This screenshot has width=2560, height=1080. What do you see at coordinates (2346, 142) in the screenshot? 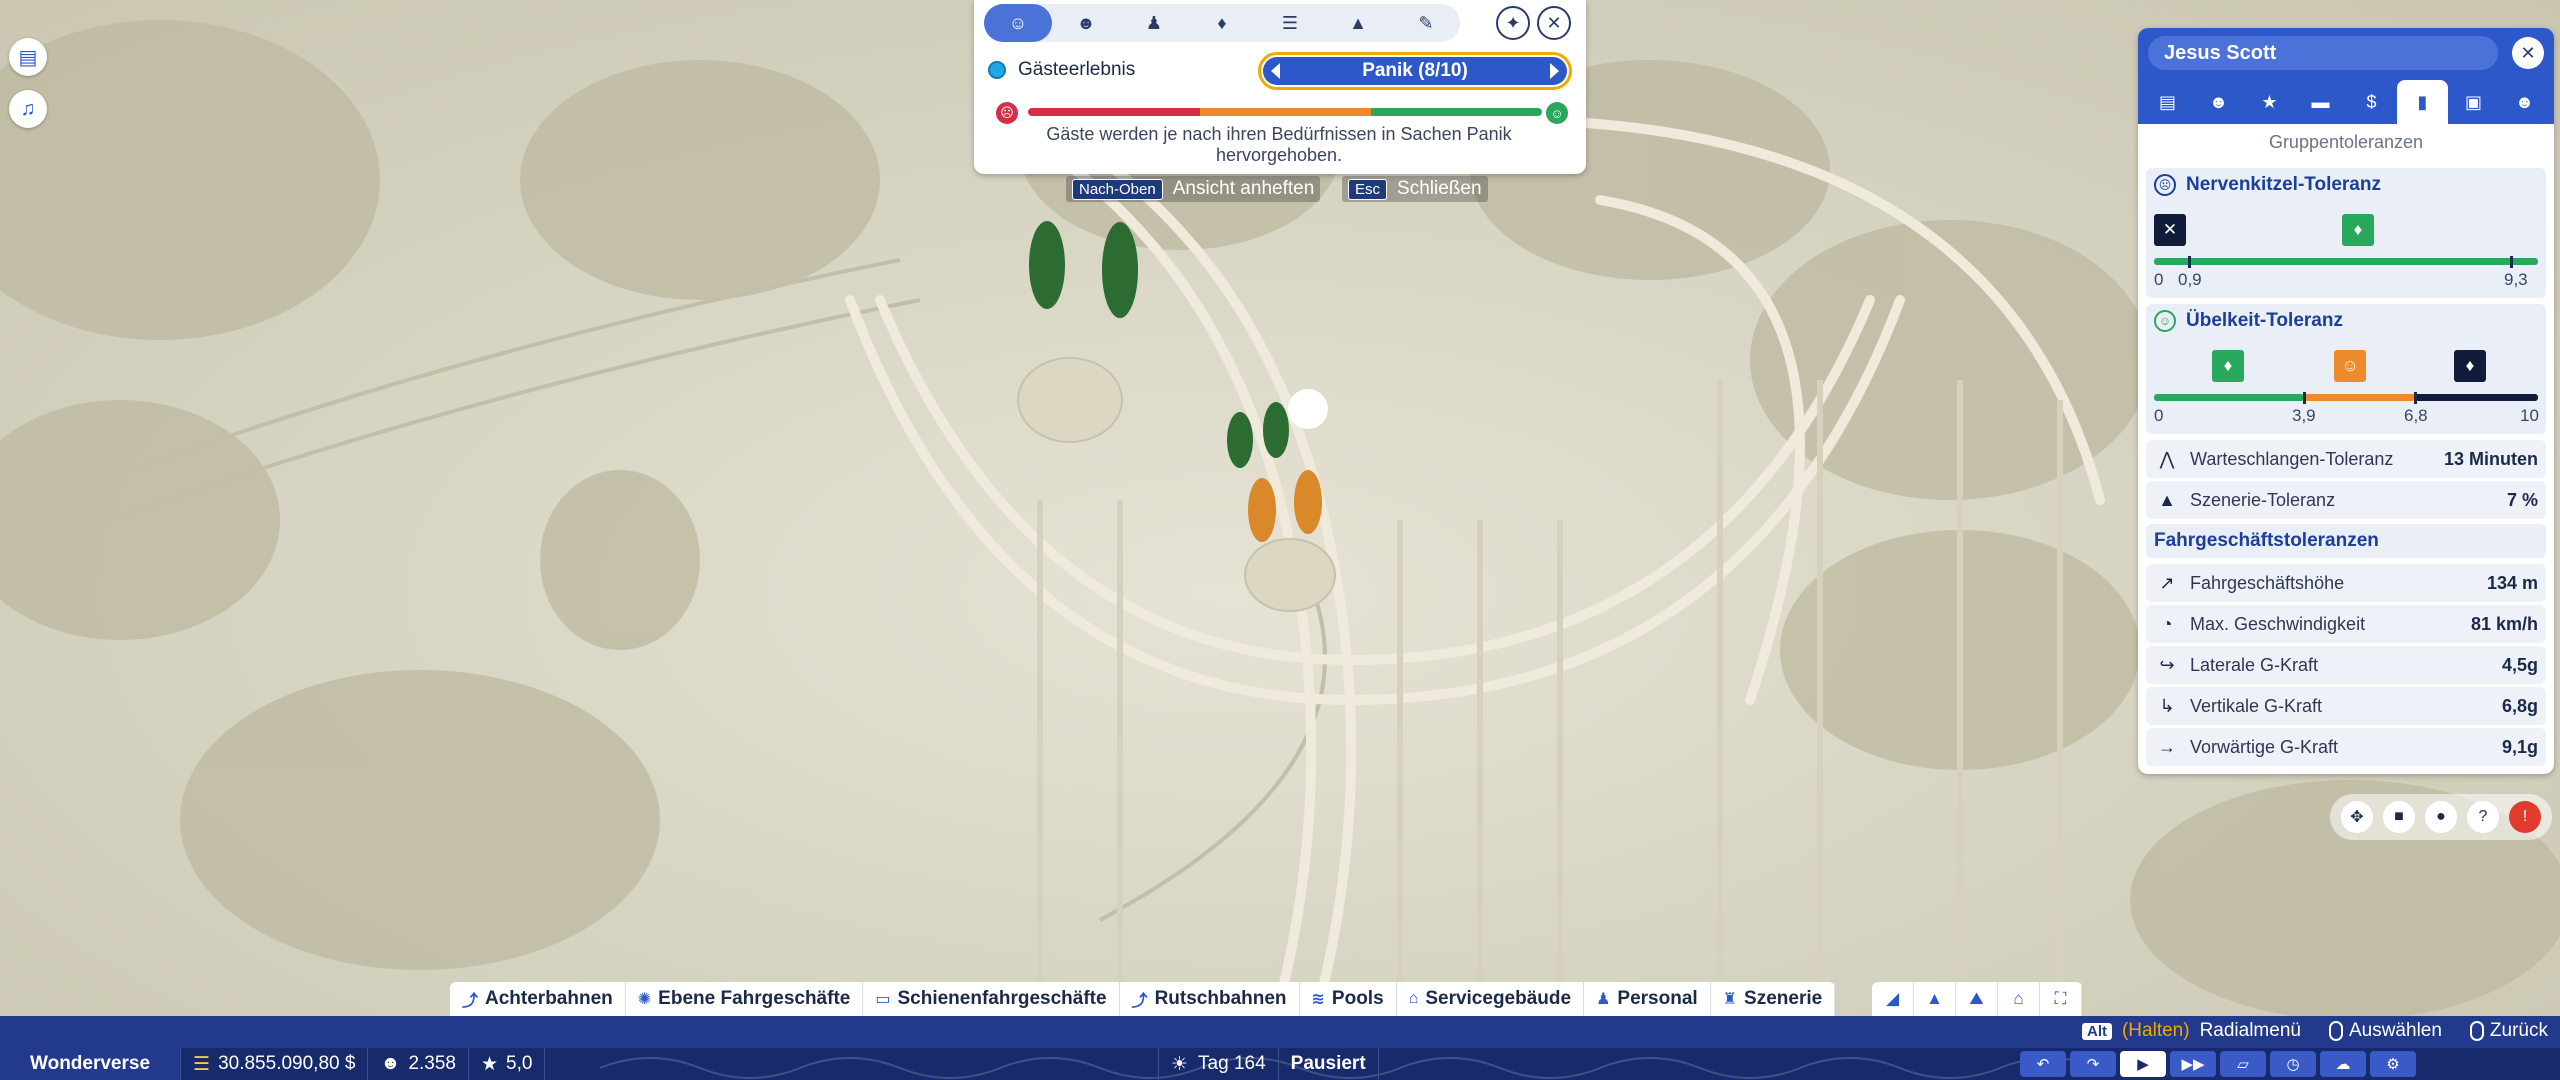
I see `panel-subtitle: Gruppentoleranzen` at bounding box center [2346, 142].